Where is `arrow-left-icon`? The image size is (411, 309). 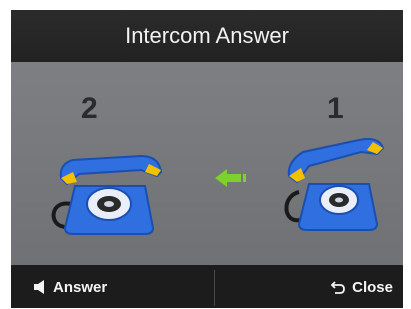
arrow-left-icon is located at coordinates (230, 178).